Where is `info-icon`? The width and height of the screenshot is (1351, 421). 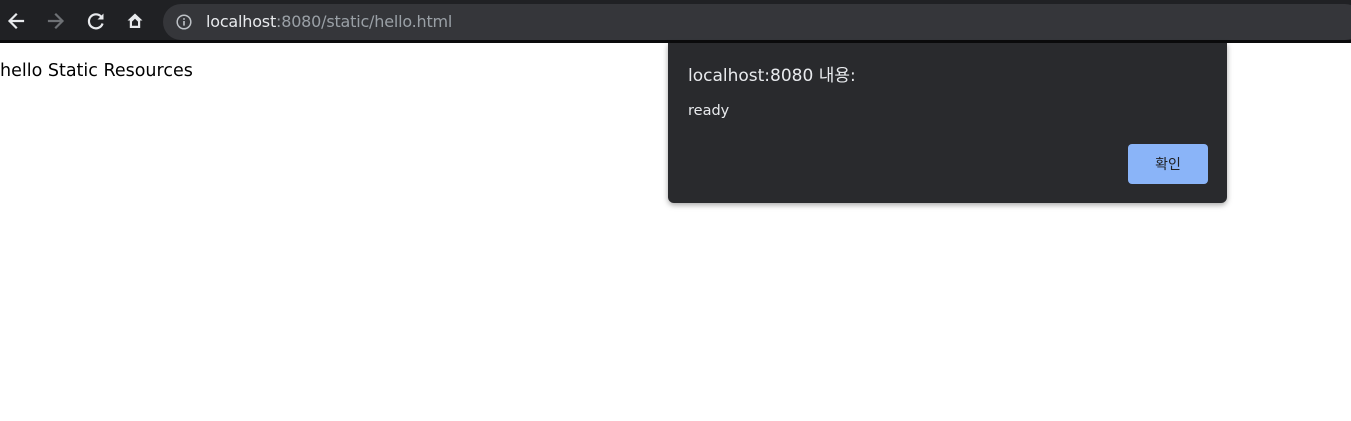
info-icon is located at coordinates (184, 22).